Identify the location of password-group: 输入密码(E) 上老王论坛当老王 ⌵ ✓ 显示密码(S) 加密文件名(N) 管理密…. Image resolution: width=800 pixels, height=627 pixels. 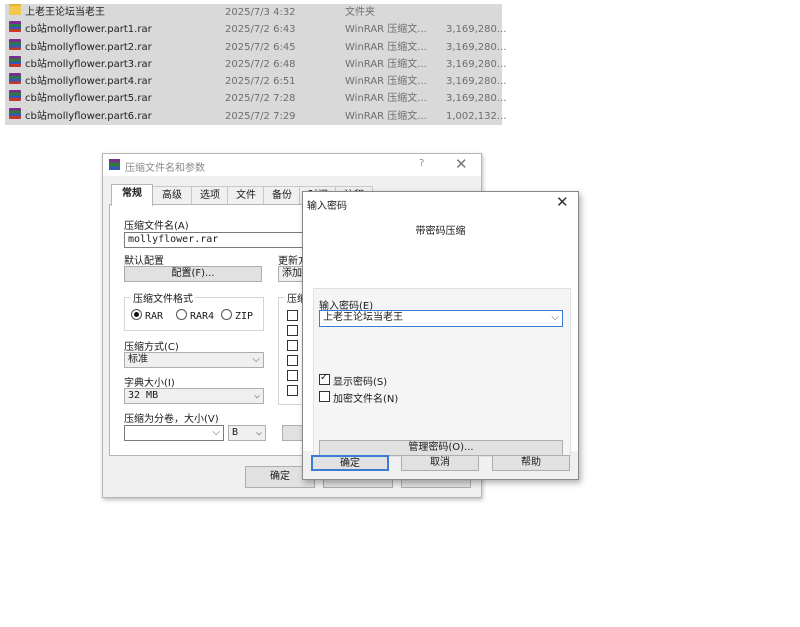
(442, 372).